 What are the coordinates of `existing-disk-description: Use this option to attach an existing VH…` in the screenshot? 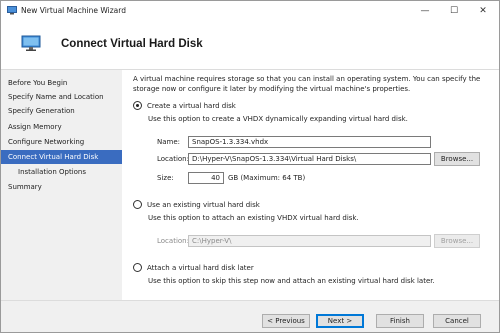 It's located at (253, 218).